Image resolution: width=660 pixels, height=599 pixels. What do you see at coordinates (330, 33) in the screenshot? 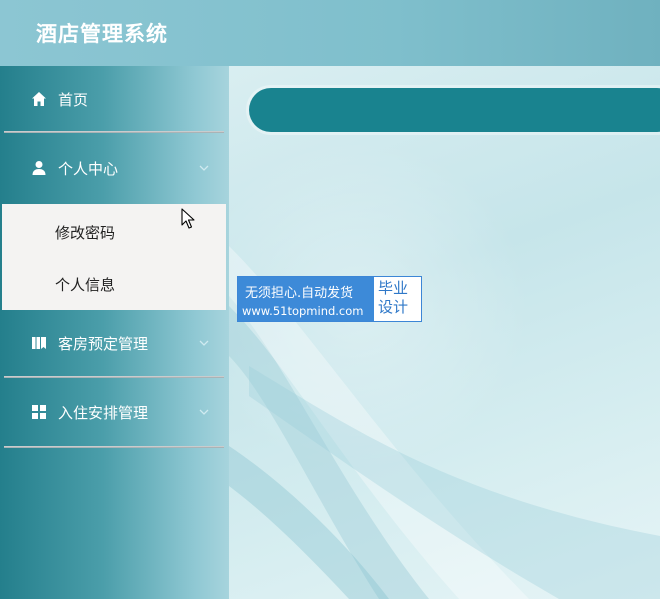
I see `top-header: 酒店管理系统` at bounding box center [330, 33].